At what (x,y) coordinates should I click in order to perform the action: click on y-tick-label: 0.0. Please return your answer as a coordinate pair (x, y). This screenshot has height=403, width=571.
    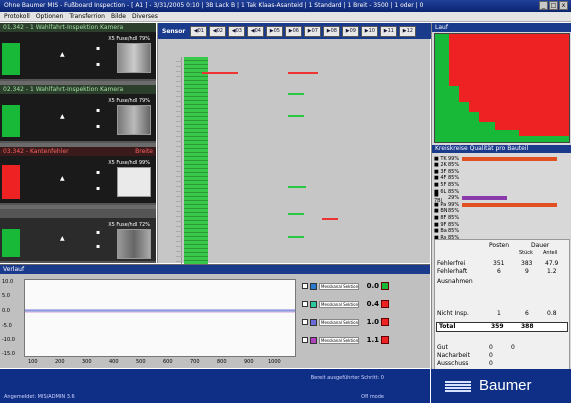
    Looking at the image, I should click on (6, 311).